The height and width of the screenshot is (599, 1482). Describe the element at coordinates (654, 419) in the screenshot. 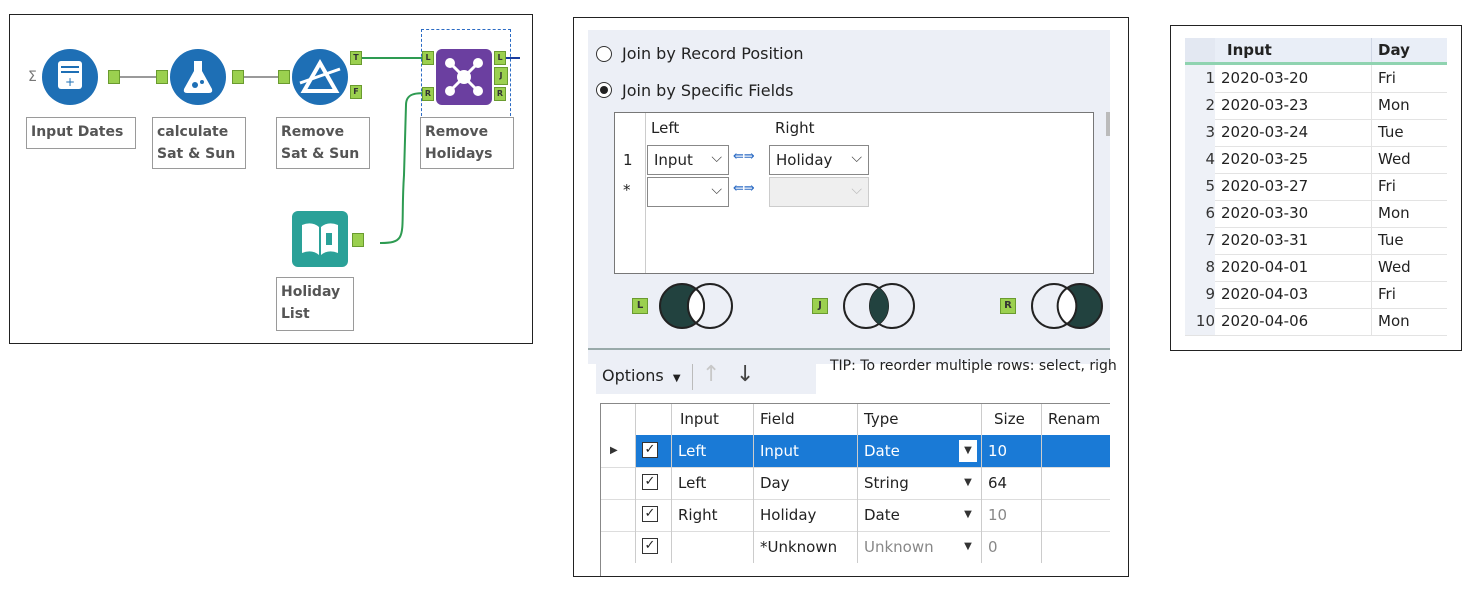

I see `checkbox-header` at that location.